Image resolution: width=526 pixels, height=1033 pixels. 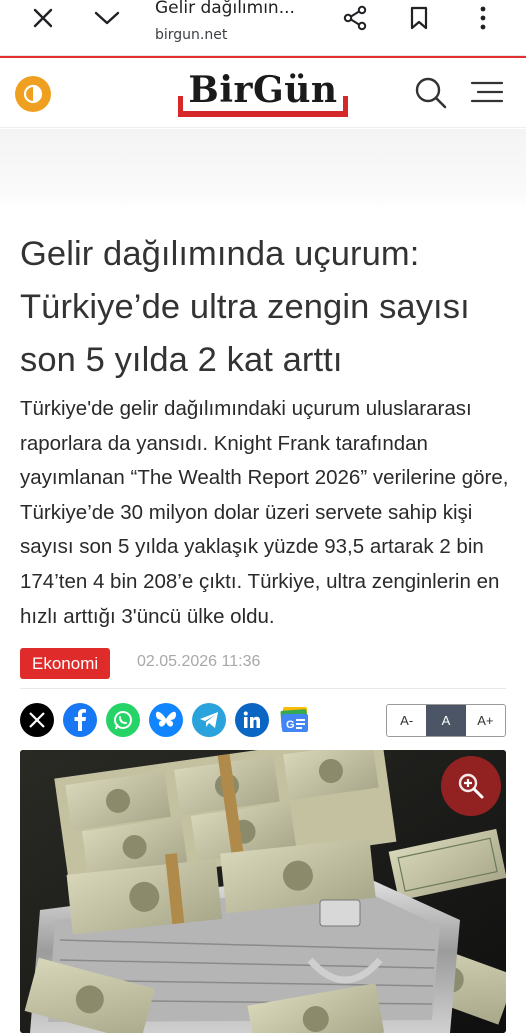 I want to click on share-facebook-button, so click(x=80, y=720).